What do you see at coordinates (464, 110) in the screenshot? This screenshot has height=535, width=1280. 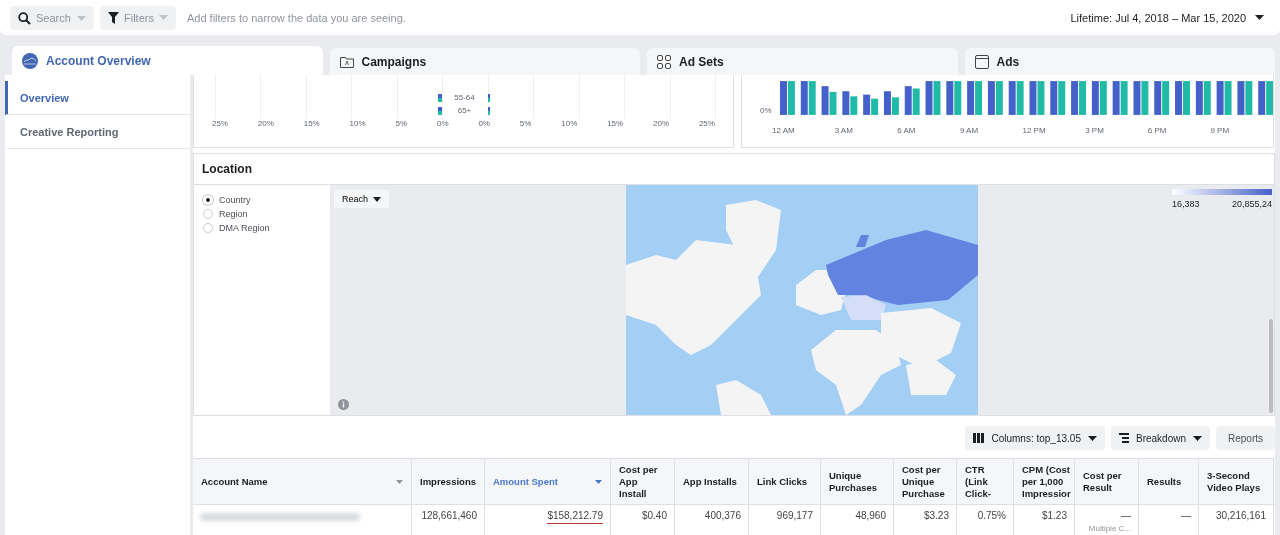 I see `age-label: 65+` at bounding box center [464, 110].